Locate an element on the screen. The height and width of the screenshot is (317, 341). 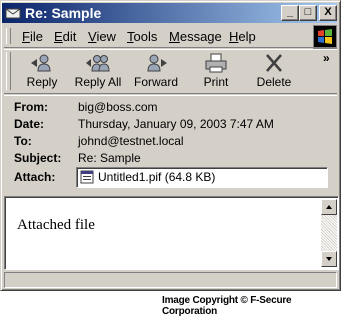
menu-grip is located at coordinates (8, 36).